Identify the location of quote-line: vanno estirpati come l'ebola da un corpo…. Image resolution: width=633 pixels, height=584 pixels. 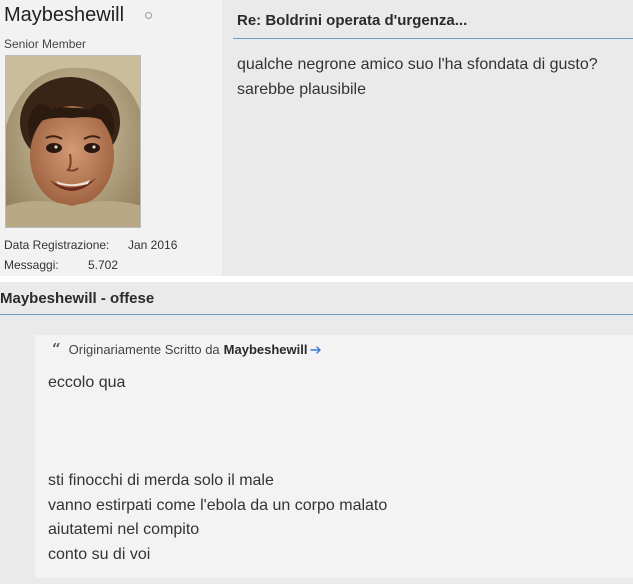
(218, 505).